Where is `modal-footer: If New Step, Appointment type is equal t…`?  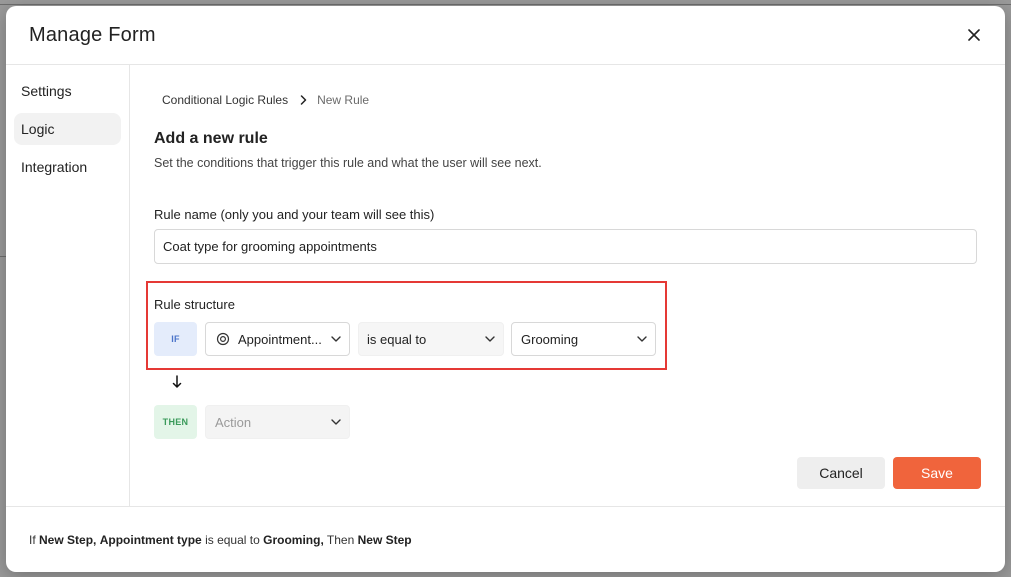 modal-footer: If New Step, Appointment type is equal t… is located at coordinates (505, 539).